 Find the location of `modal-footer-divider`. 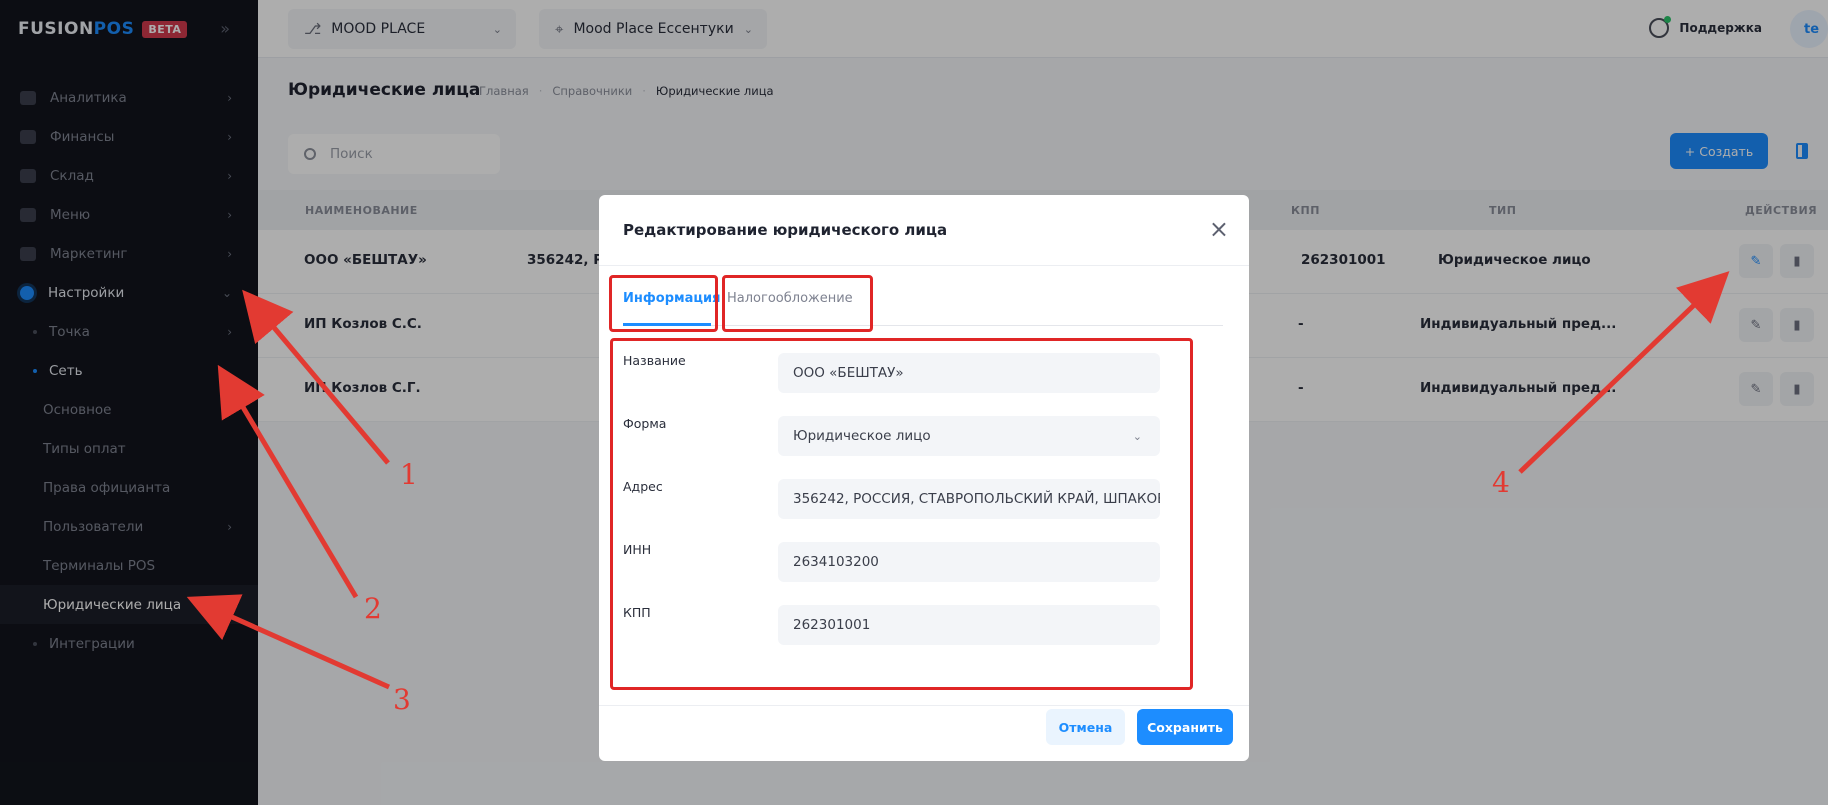

modal-footer-divider is located at coordinates (924, 705).